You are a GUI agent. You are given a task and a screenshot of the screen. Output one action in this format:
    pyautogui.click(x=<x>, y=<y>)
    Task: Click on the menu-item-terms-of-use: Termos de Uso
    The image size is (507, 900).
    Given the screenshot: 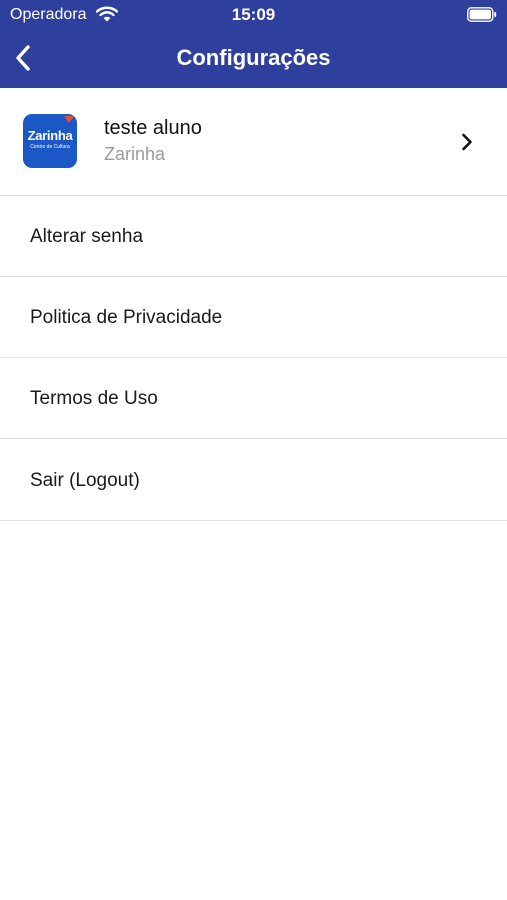 What is the action you would take?
    pyautogui.click(x=253, y=398)
    